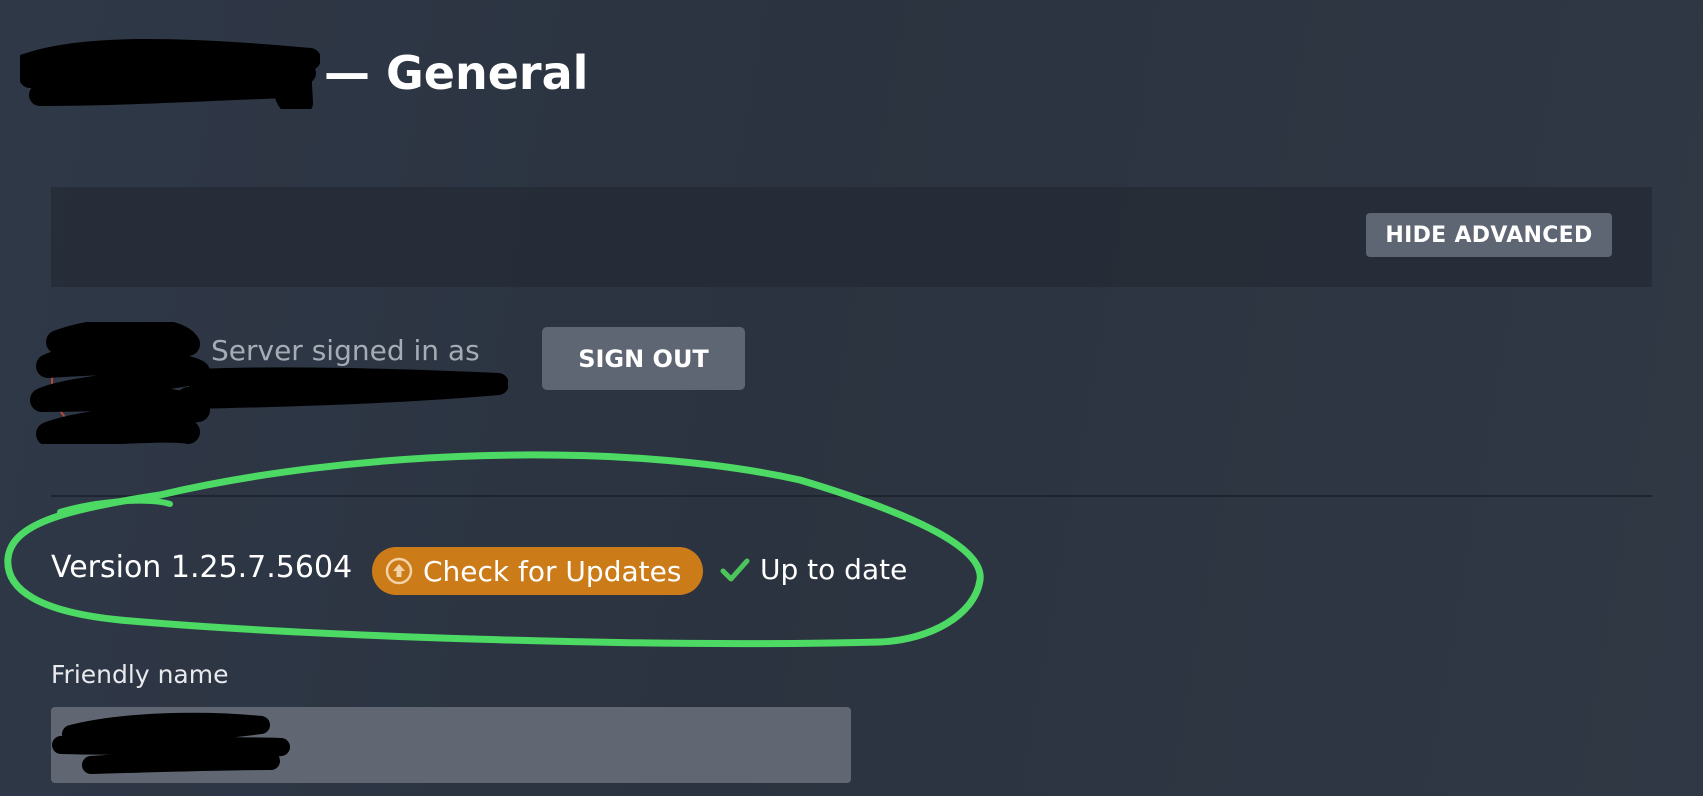 This screenshot has width=1703, height=796. I want to click on update-status: Up to date, so click(813, 569).